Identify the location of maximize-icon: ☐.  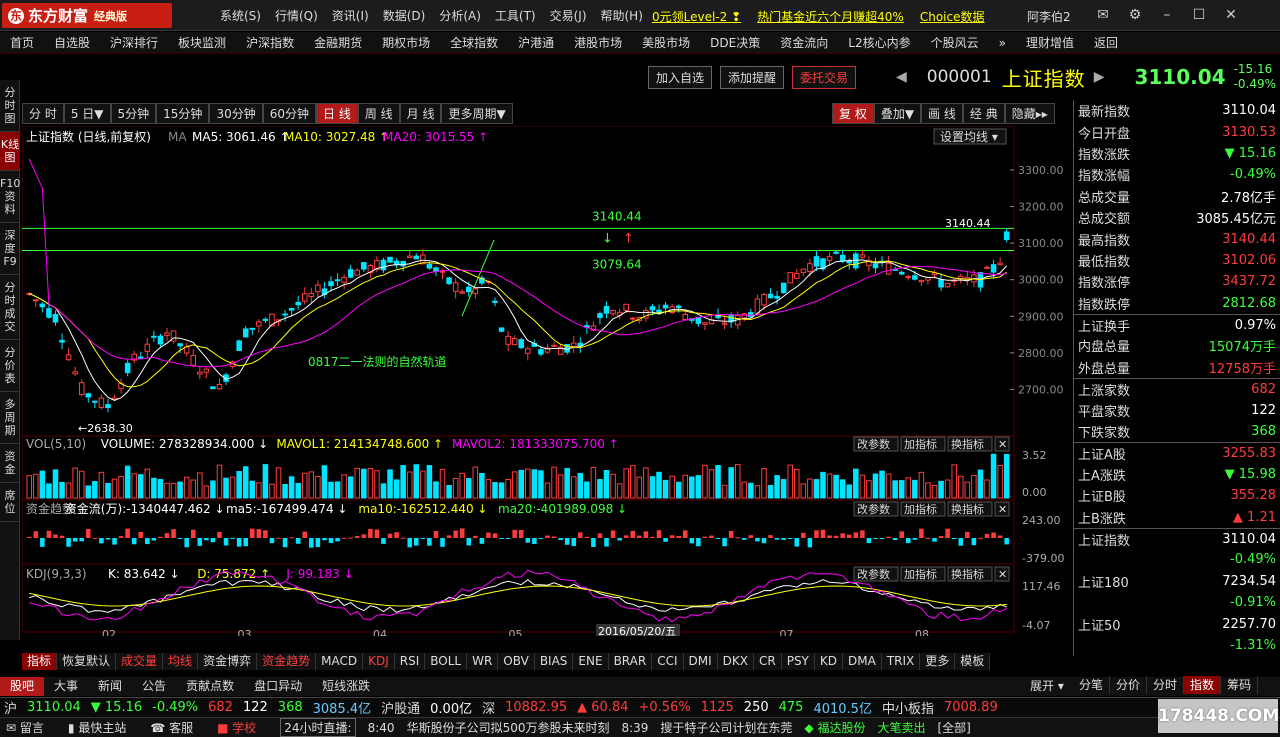
(1199, 15).